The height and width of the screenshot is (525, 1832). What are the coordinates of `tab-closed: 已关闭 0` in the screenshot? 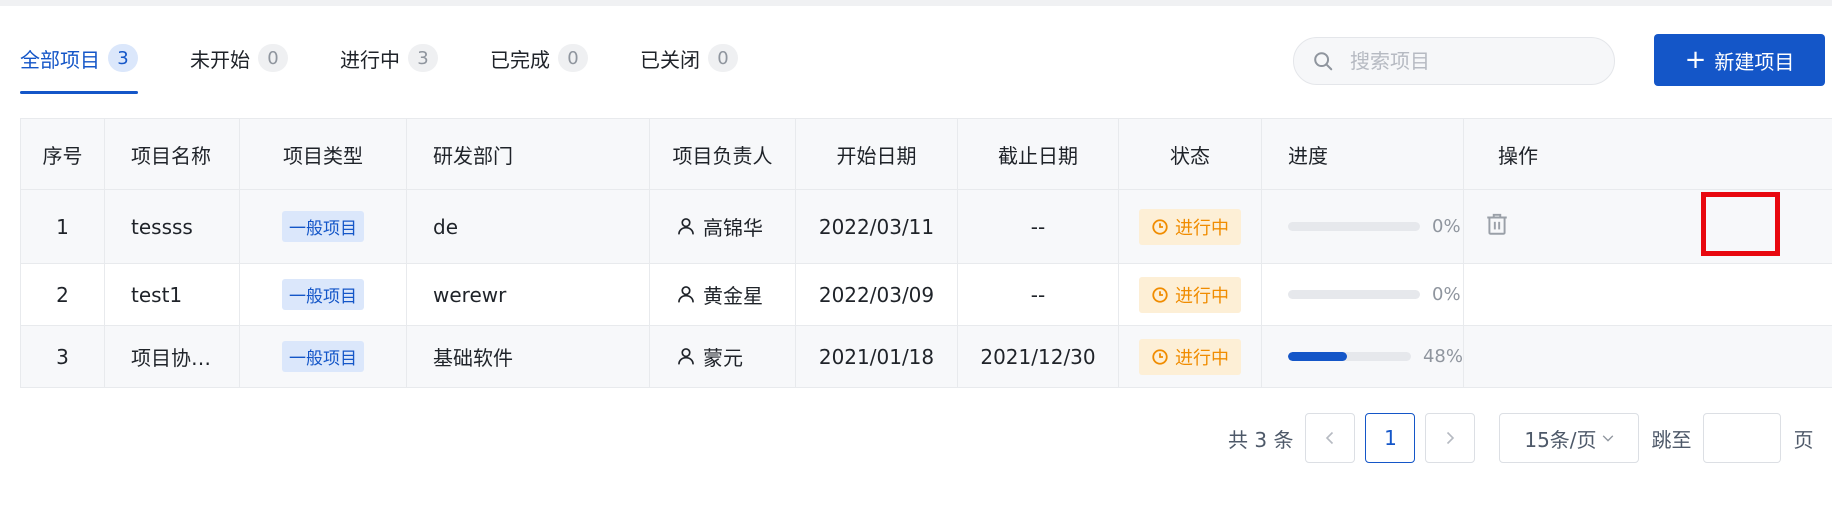 It's located at (689, 58).